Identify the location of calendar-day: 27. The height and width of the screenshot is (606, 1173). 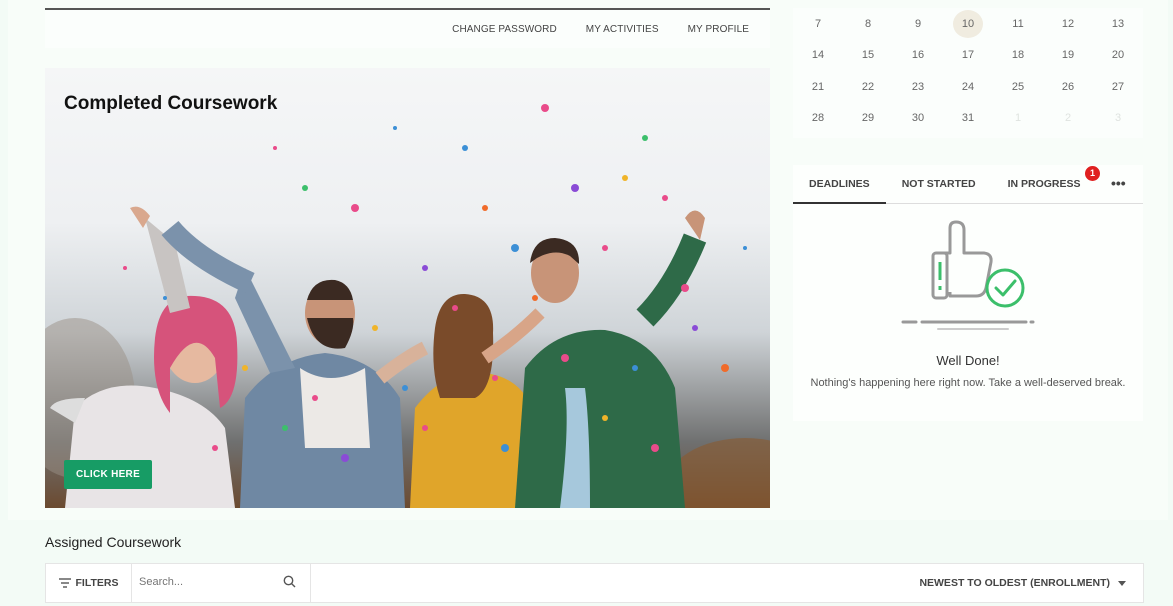
(1118, 87).